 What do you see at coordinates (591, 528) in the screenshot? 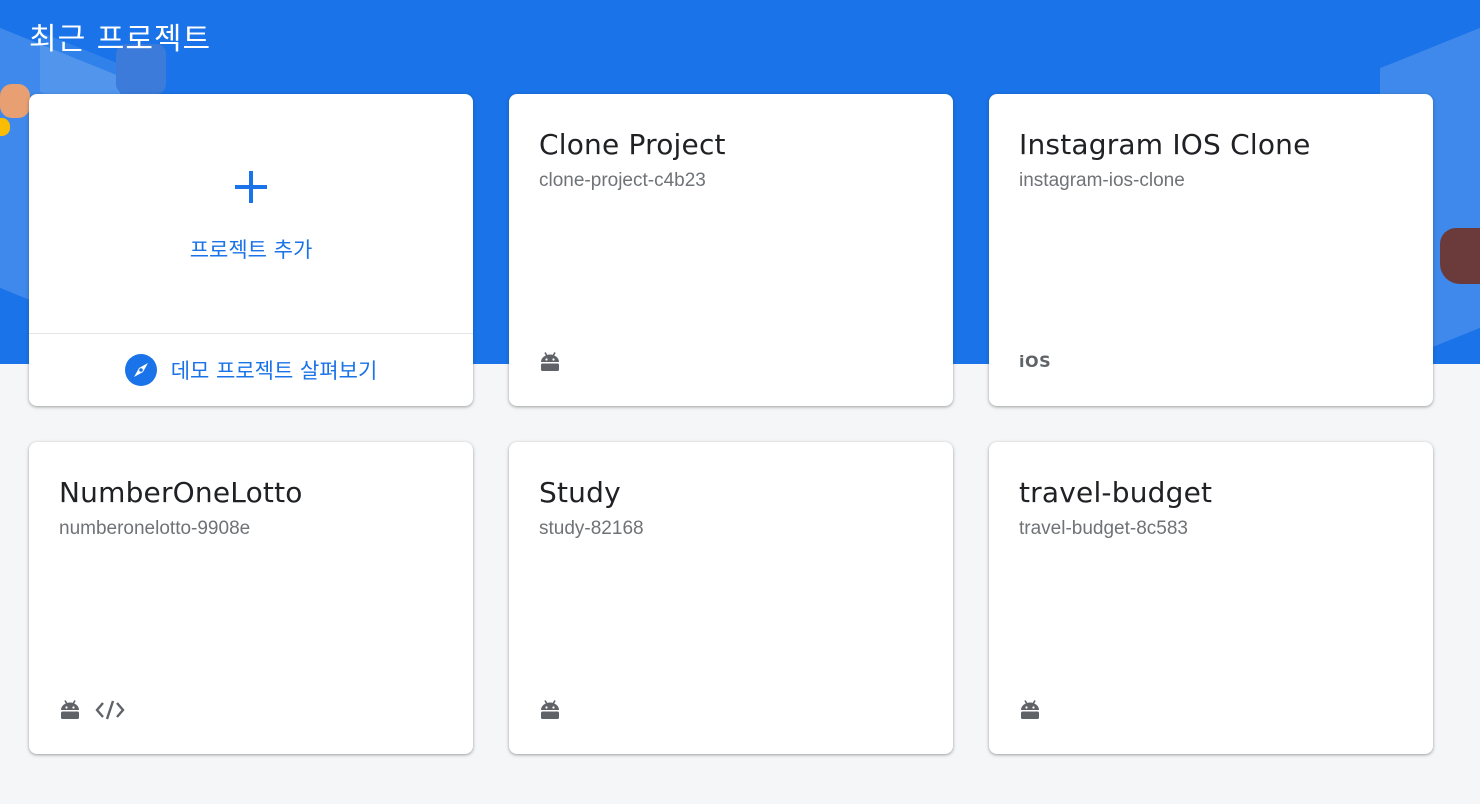
I see `project-id: study-82168` at bounding box center [591, 528].